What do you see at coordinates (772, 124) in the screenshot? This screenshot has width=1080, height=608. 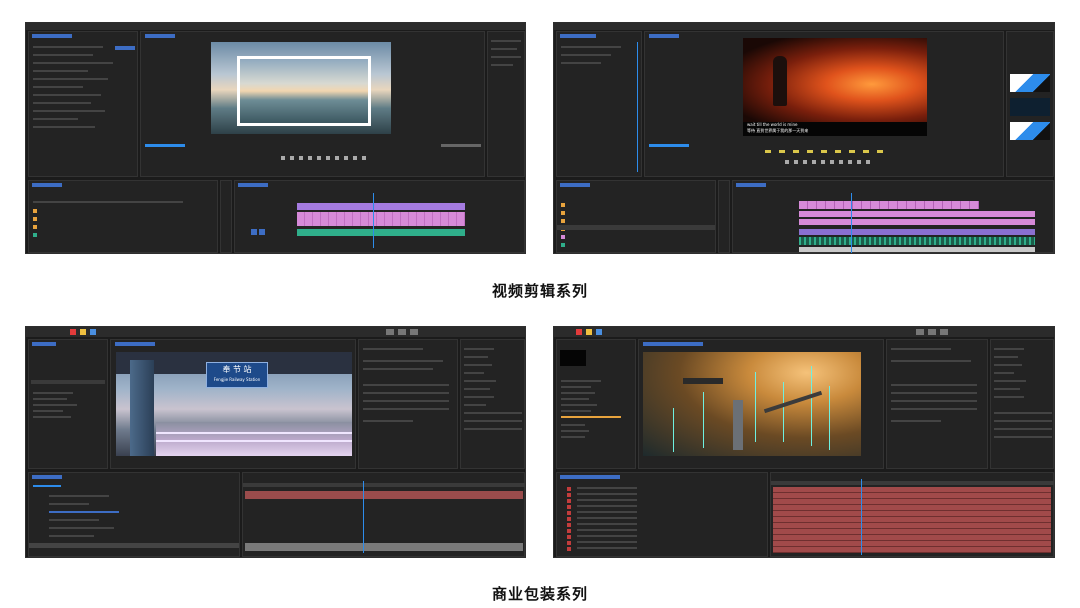 I see `subtitle-english: wait till the world is mine` at bounding box center [772, 124].